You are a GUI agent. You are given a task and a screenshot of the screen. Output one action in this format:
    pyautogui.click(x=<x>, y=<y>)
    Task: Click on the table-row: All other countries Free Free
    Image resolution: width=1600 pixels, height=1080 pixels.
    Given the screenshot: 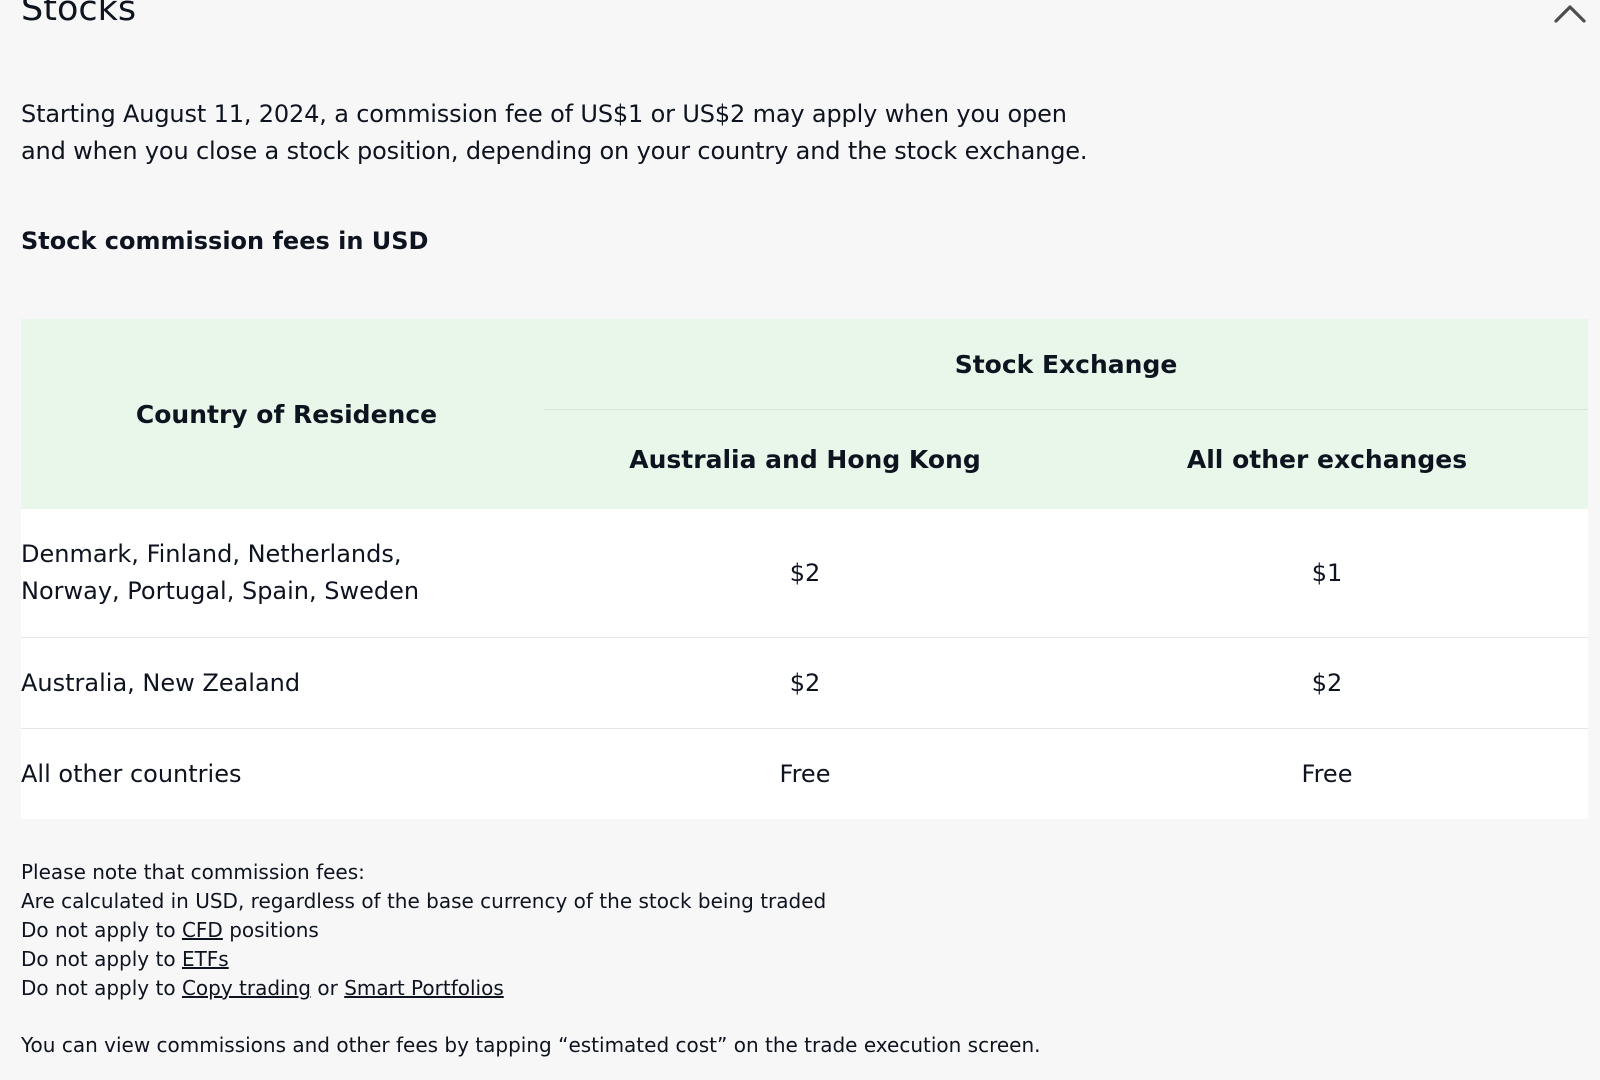 What is the action you would take?
    pyautogui.click(x=804, y=773)
    